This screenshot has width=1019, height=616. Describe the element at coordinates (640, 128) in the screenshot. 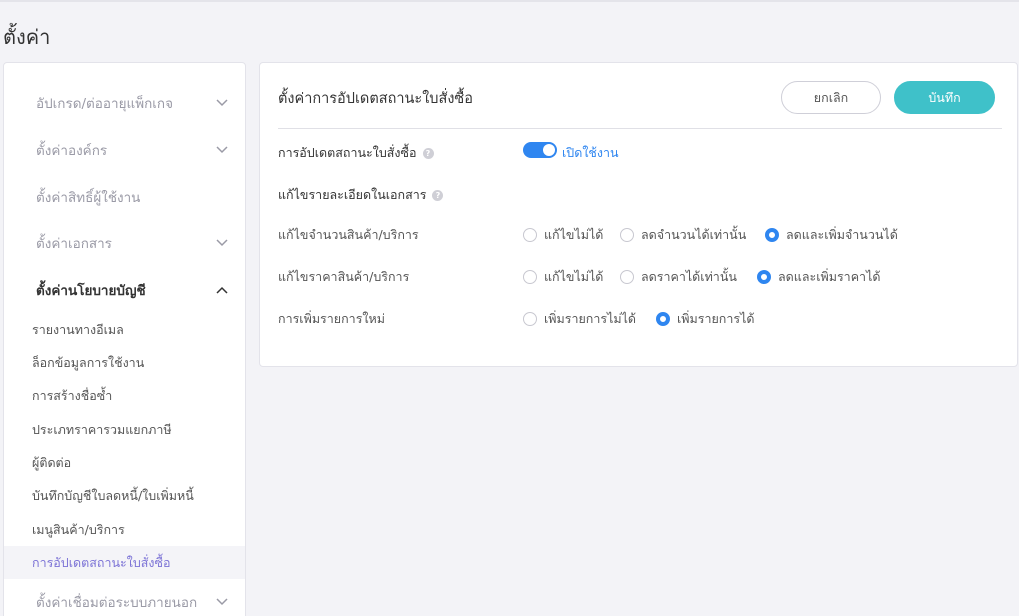

I see `divider` at that location.